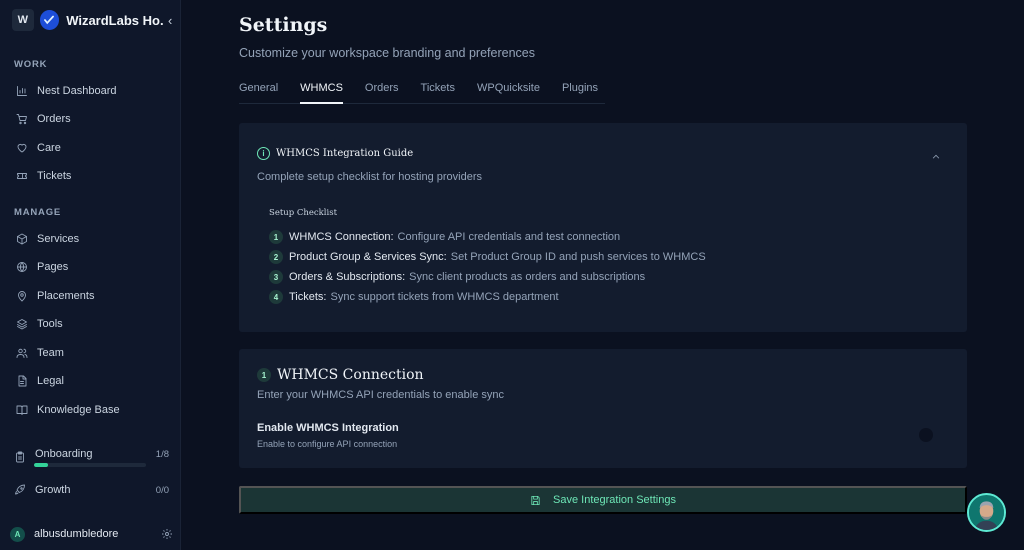 This screenshot has width=1024, height=550. I want to click on save-icon, so click(535, 500).